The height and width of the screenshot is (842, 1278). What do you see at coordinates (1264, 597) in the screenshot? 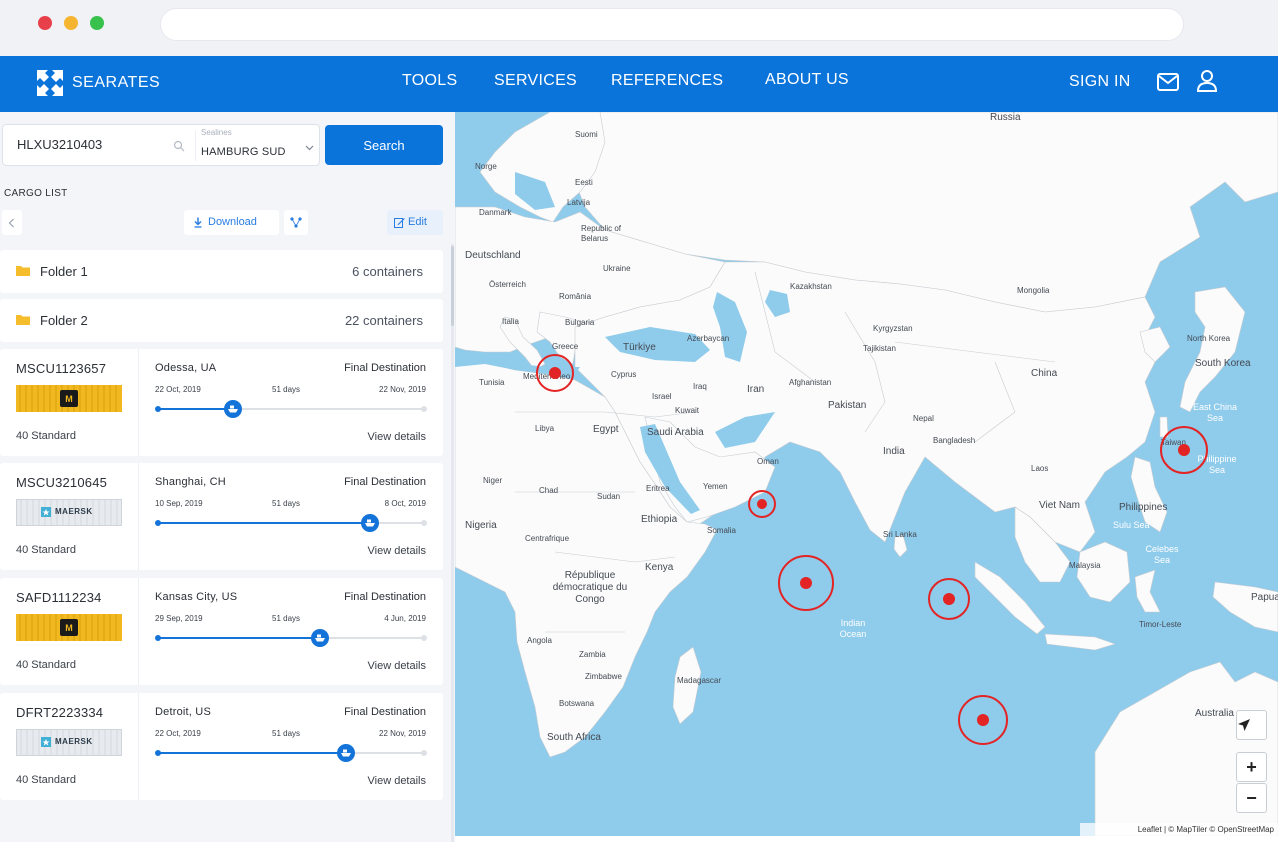
I see `map-place-label: Papua` at bounding box center [1264, 597].